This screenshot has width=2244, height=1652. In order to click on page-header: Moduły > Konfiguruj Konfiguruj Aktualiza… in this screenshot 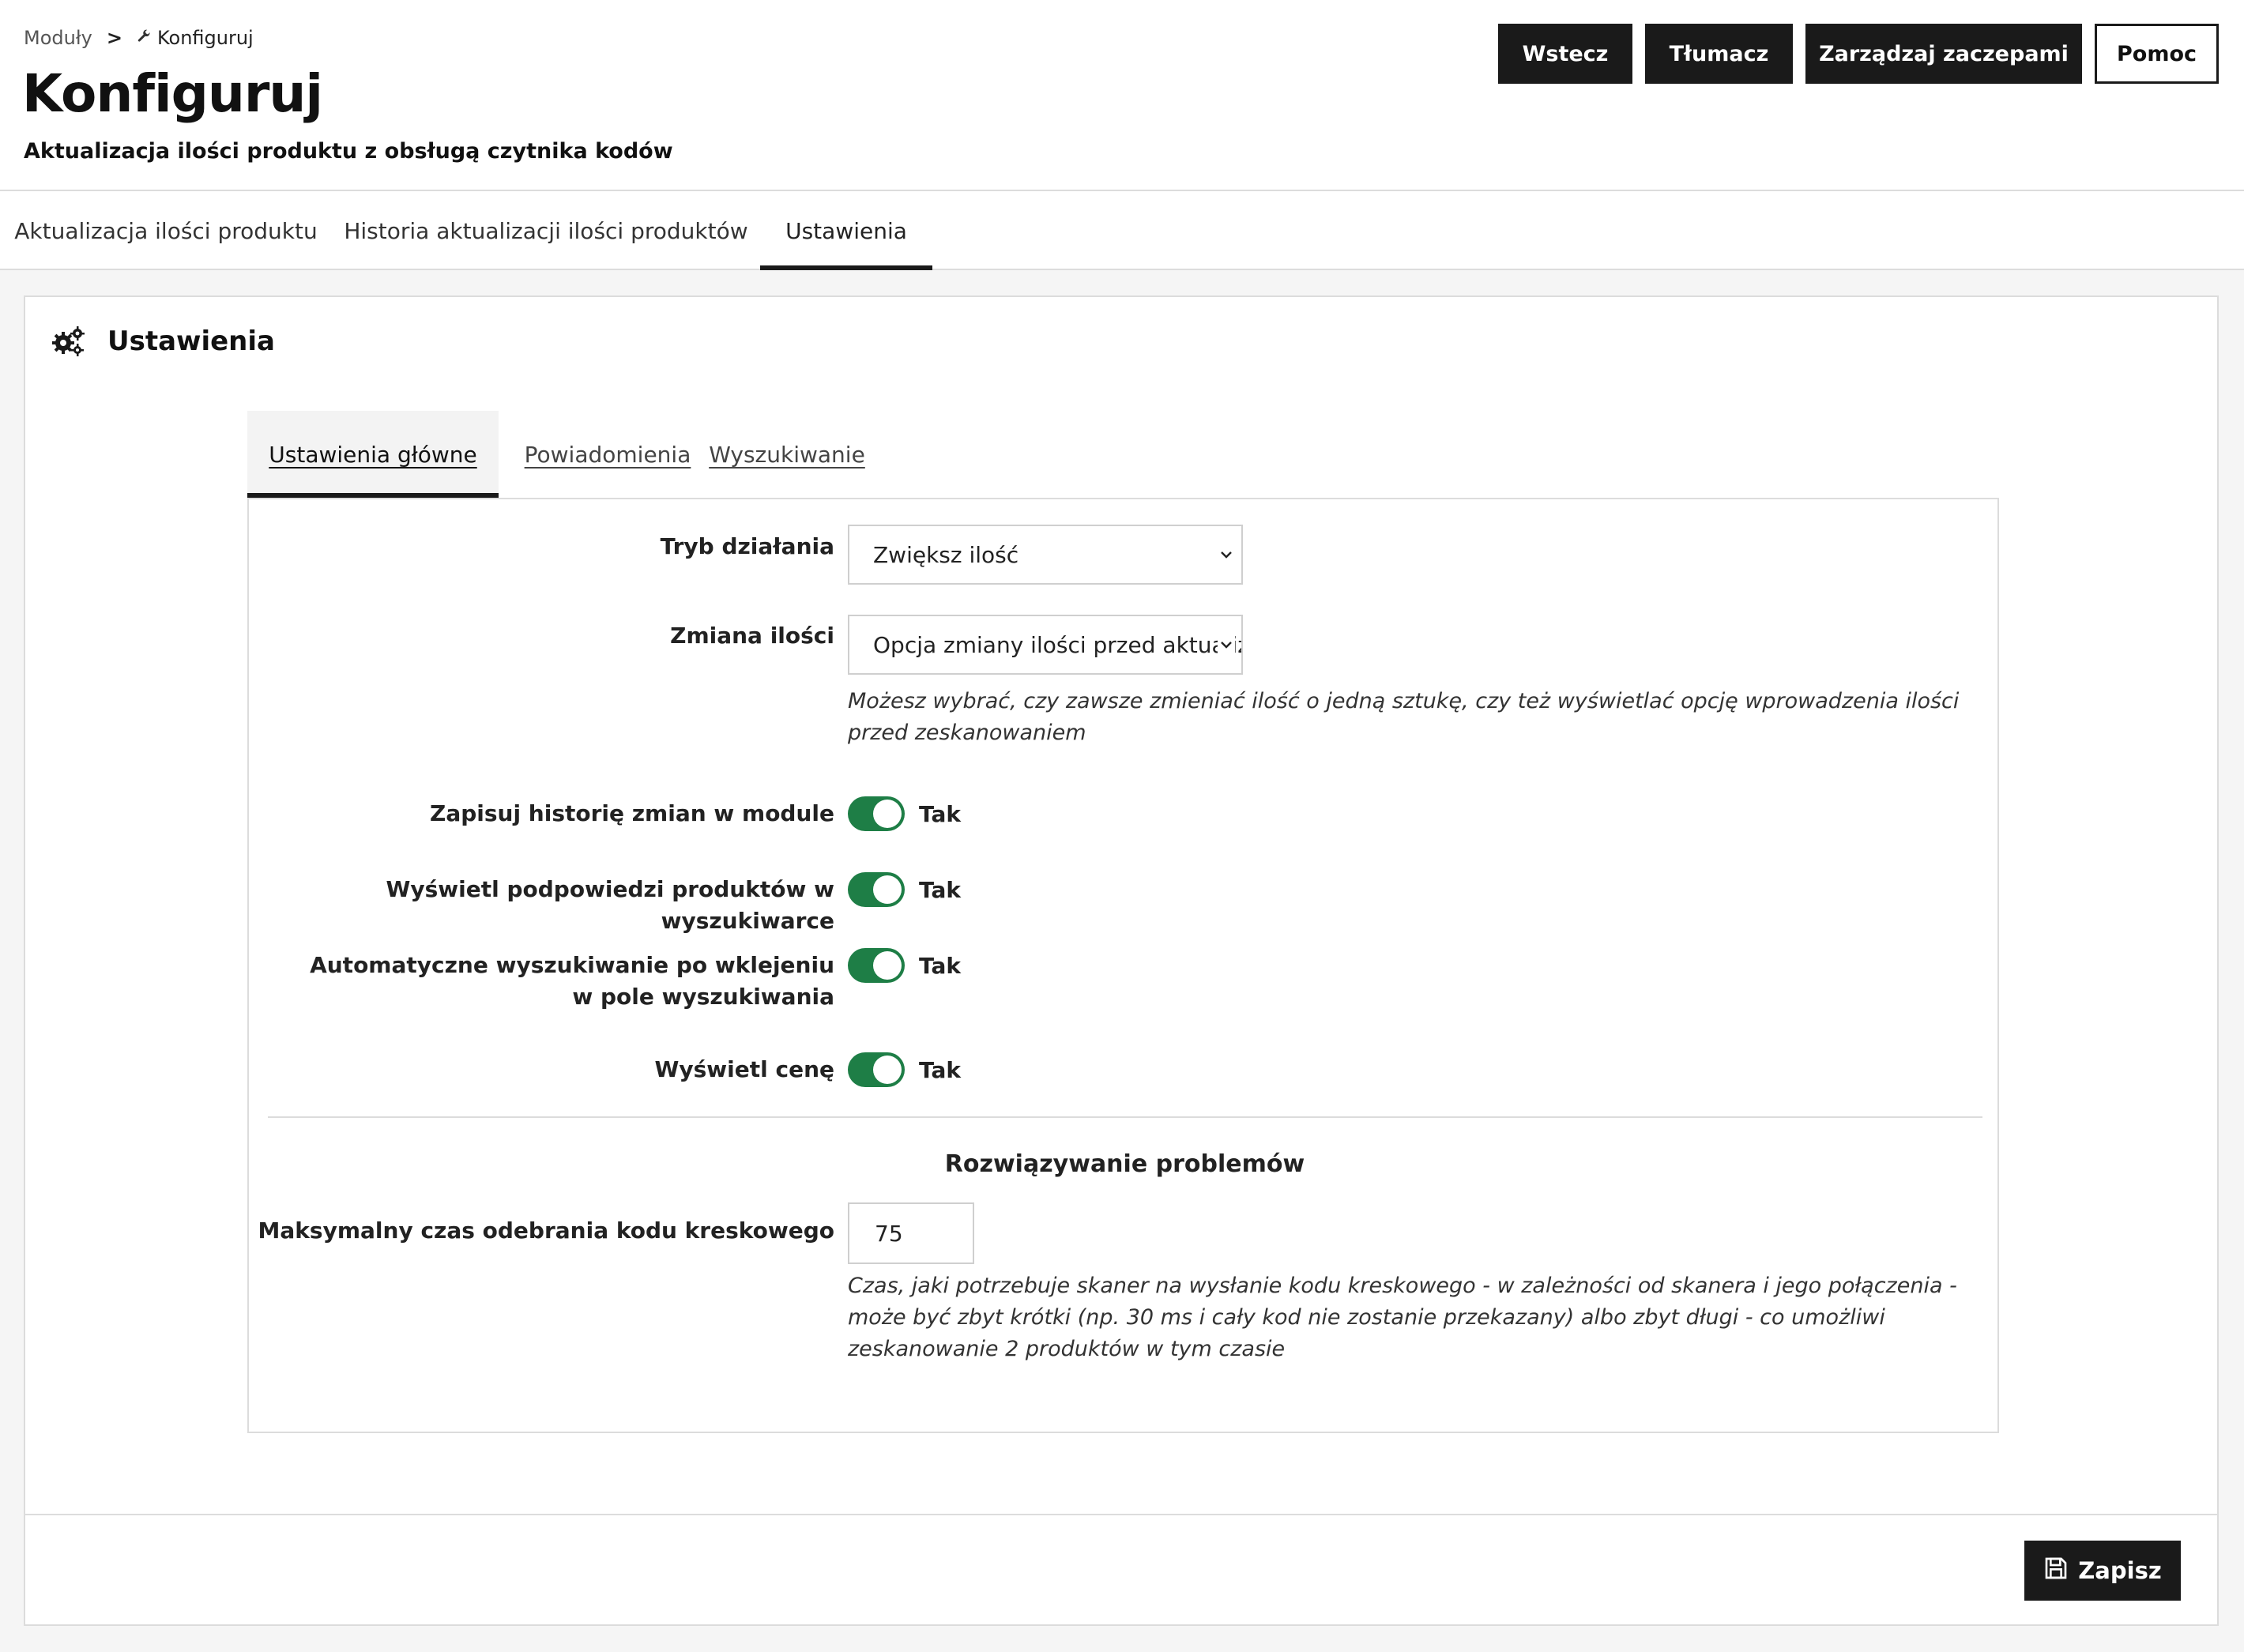, I will do `click(1122, 96)`.